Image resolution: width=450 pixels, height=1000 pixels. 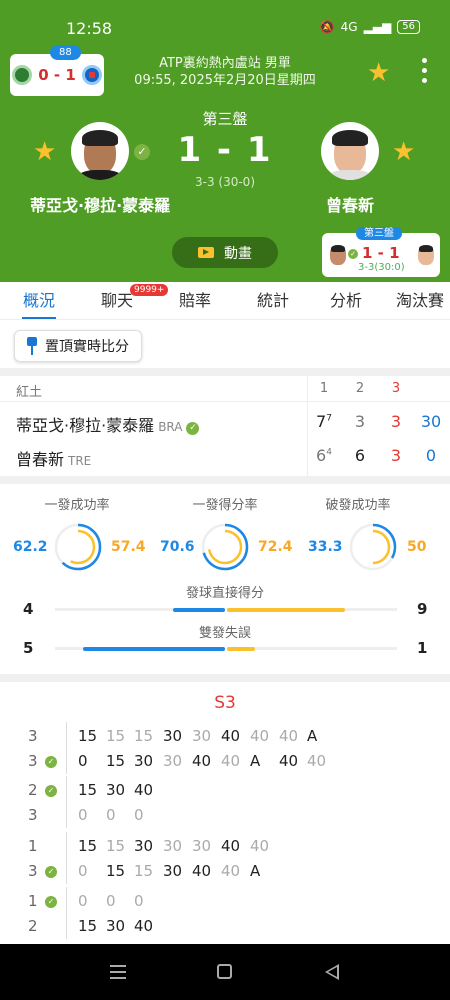 I want to click on network-label: 4G, so click(x=349, y=27).